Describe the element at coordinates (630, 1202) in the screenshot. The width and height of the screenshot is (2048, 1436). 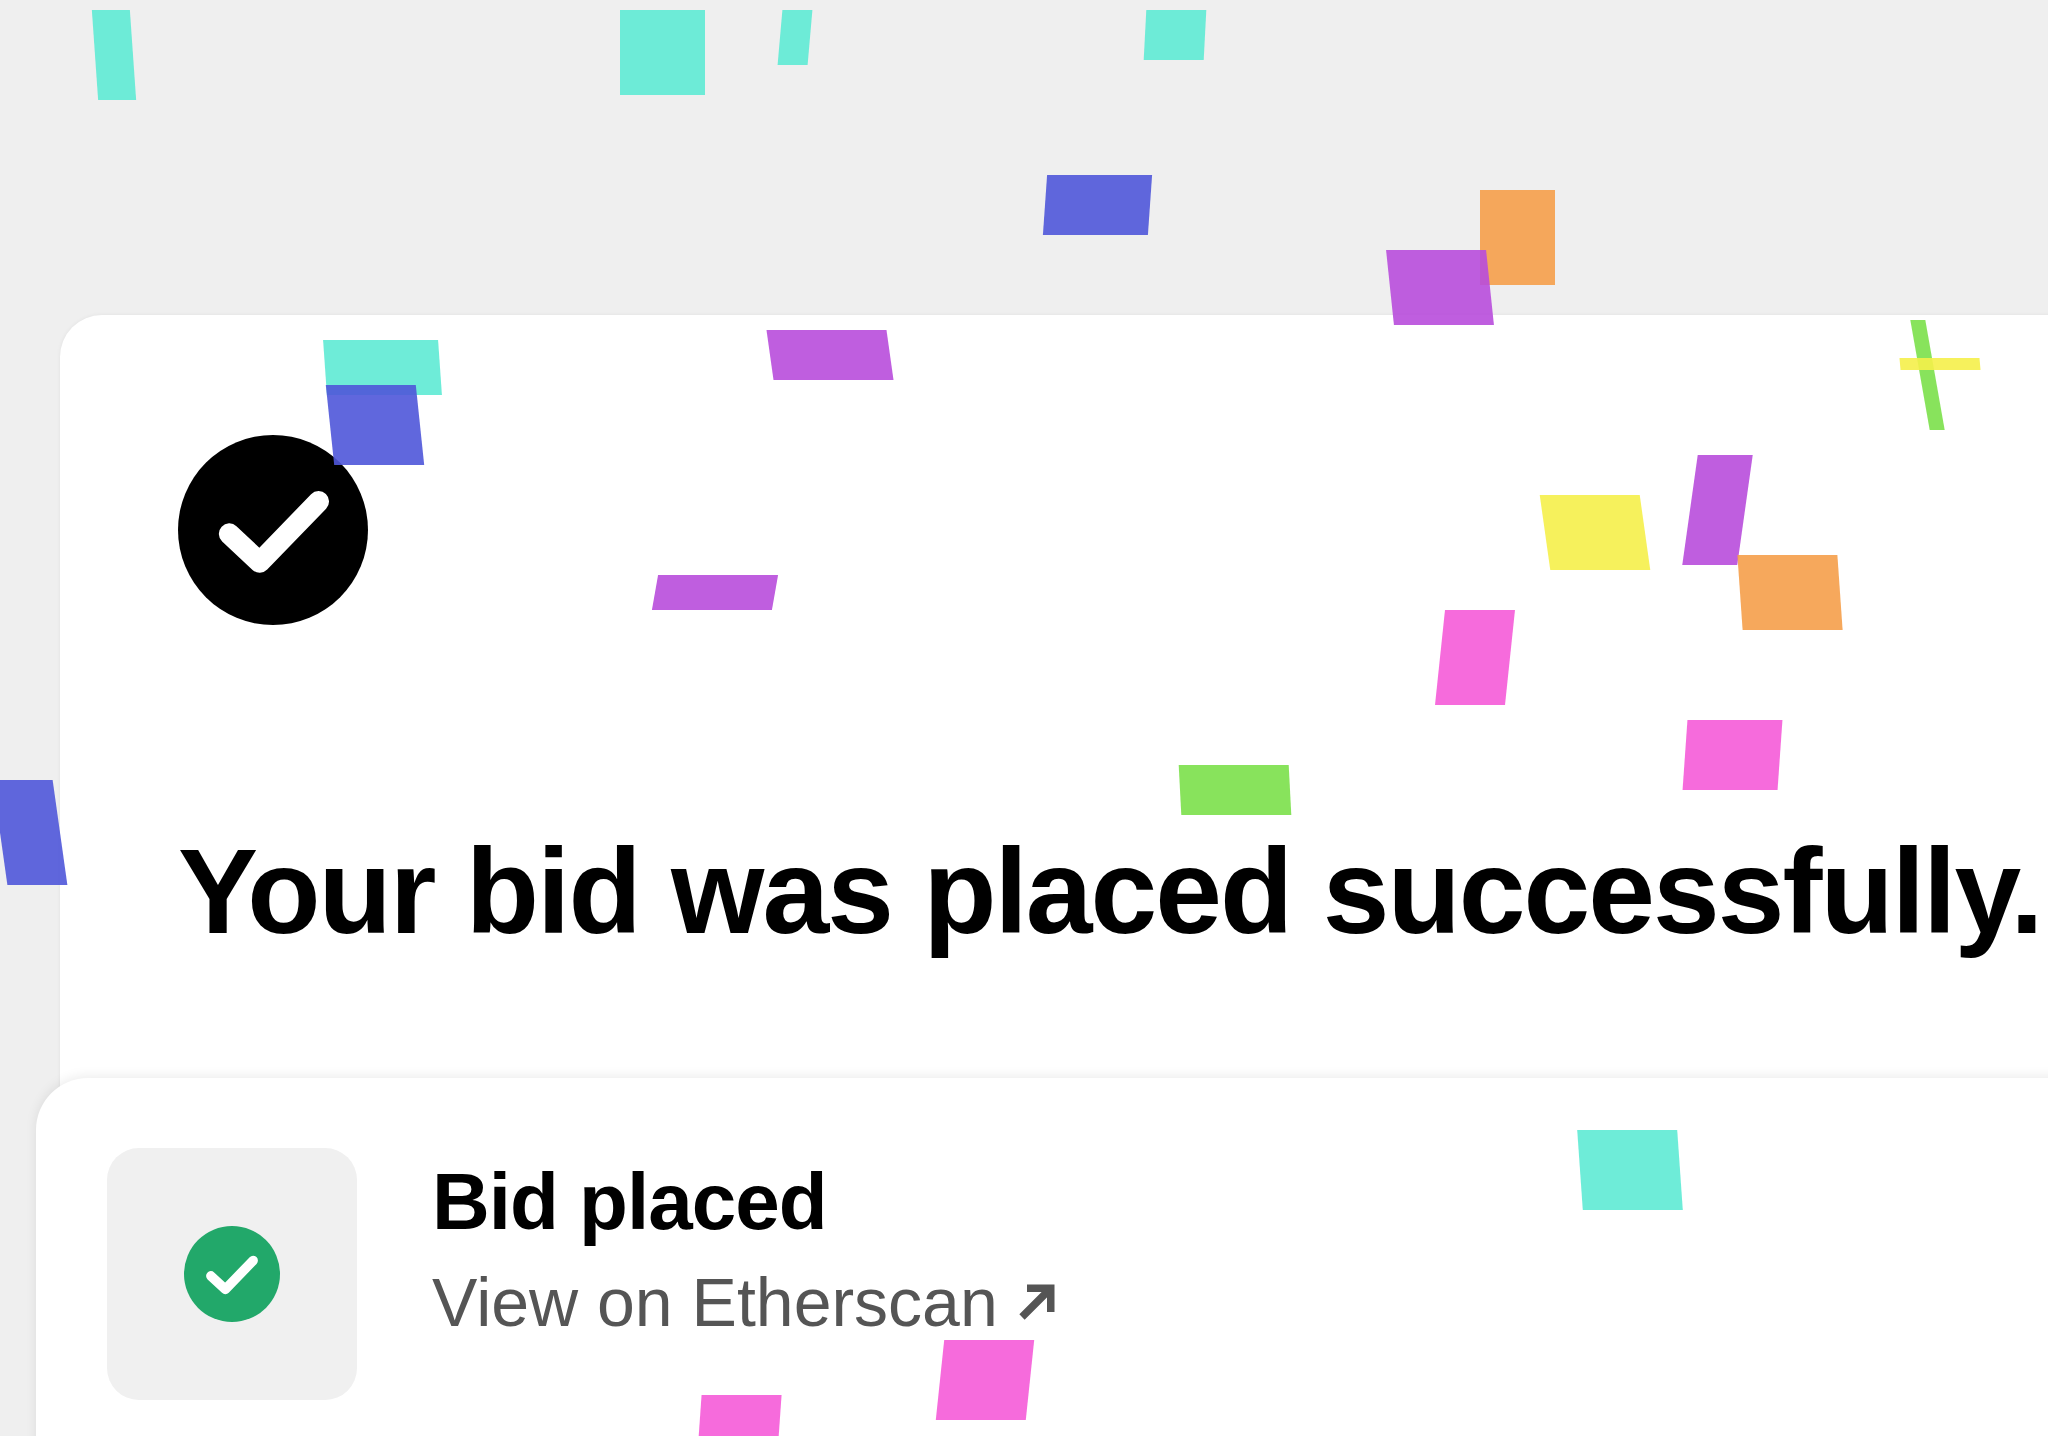
I see `toast-title: Bid placed` at that location.